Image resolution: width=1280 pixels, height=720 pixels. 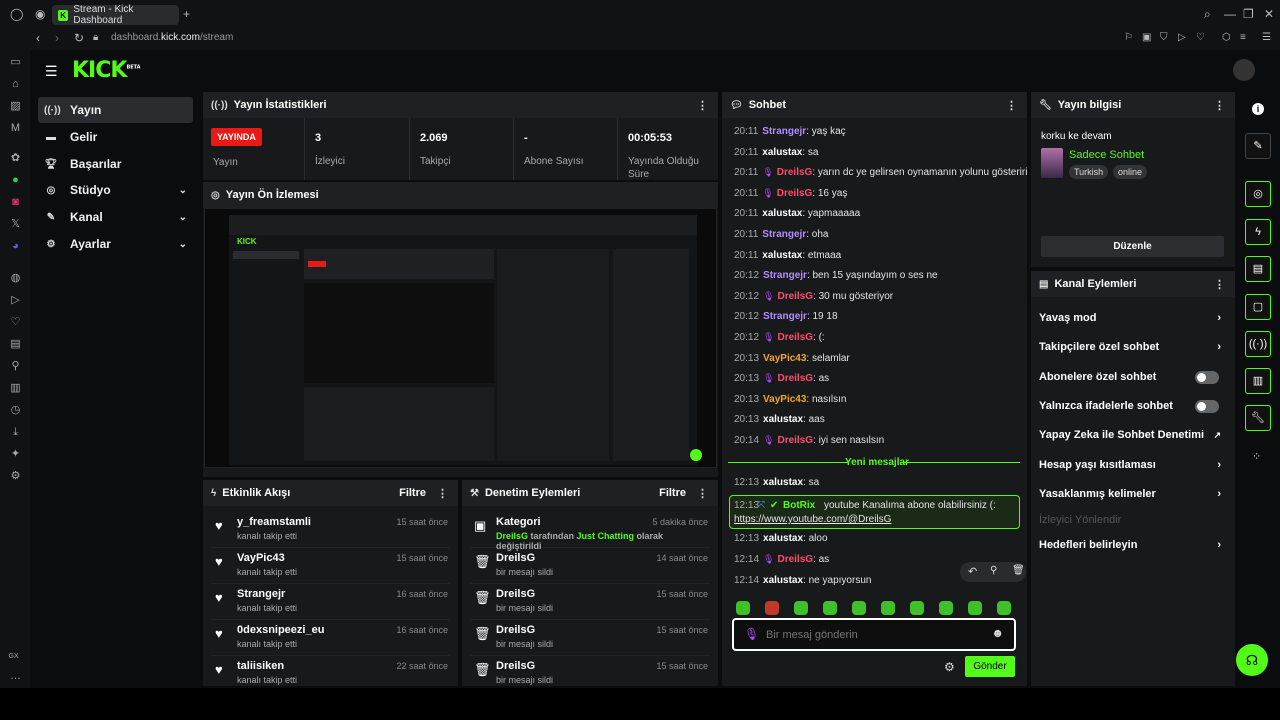 What do you see at coordinates (1258, 194) in the screenshot?
I see `preview-icon: ◎` at bounding box center [1258, 194].